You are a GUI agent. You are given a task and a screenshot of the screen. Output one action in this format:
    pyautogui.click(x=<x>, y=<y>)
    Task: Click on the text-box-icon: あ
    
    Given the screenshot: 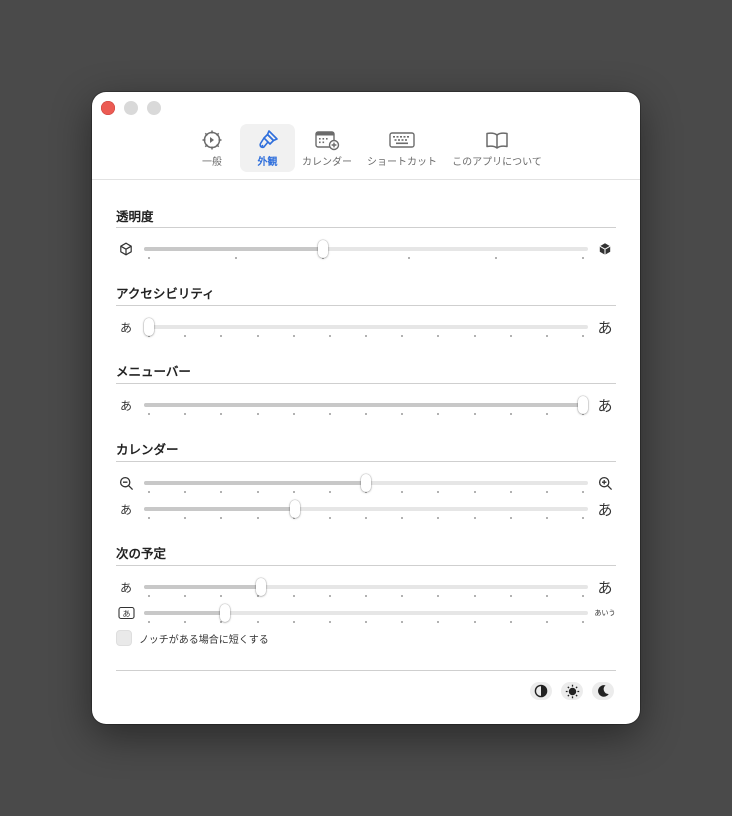 What is the action you would take?
    pyautogui.click(x=126, y=613)
    